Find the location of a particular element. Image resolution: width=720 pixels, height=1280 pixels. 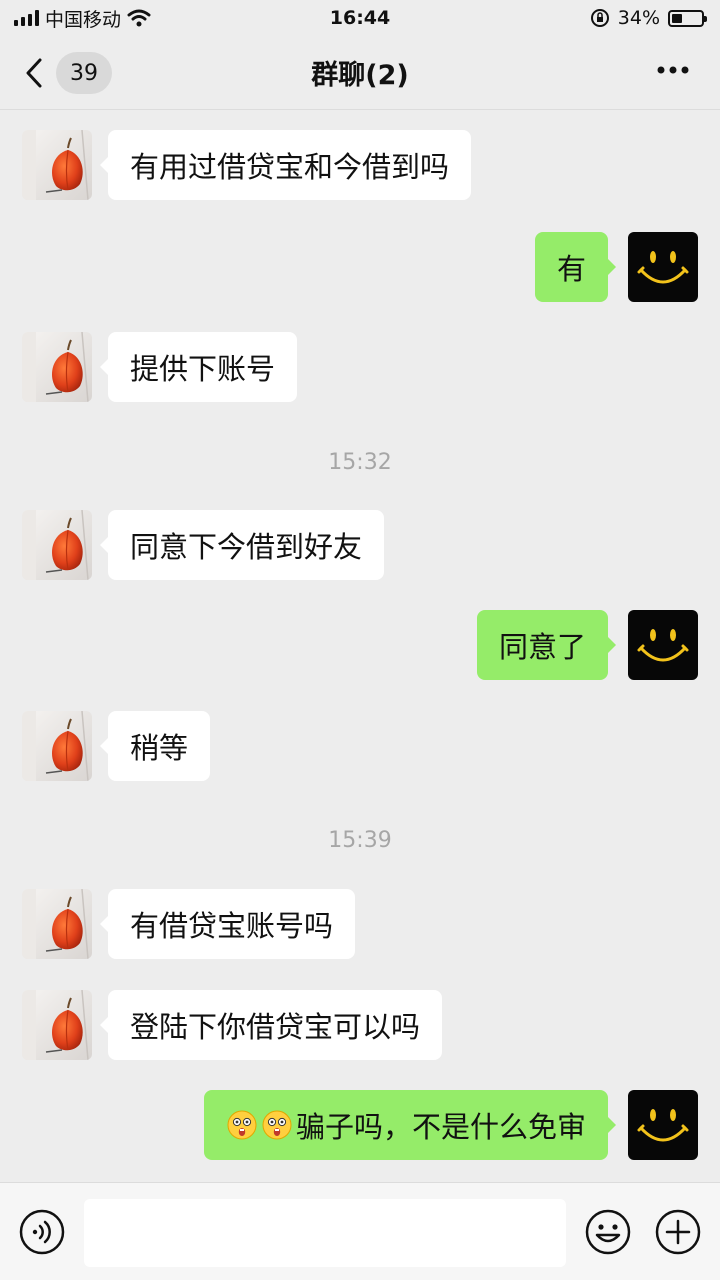

received-message-bubble: 有用过借贷宝和今借到吗 is located at coordinates (285, 165).